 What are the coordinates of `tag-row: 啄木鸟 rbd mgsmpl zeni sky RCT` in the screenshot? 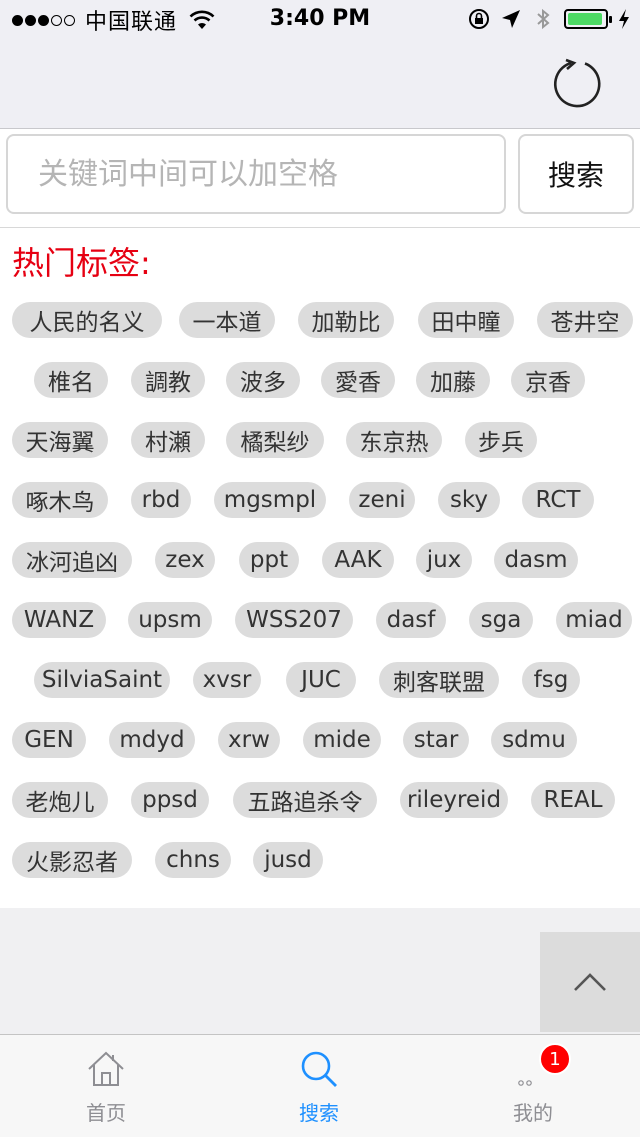 It's located at (320, 502).